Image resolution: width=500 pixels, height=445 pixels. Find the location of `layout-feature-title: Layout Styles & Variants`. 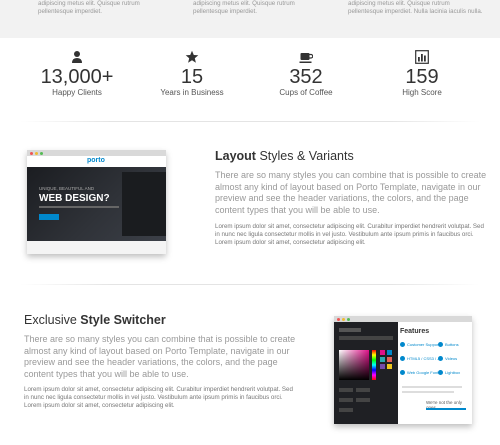

layout-feature-title: Layout Styles & Variants is located at coordinates (284, 156).